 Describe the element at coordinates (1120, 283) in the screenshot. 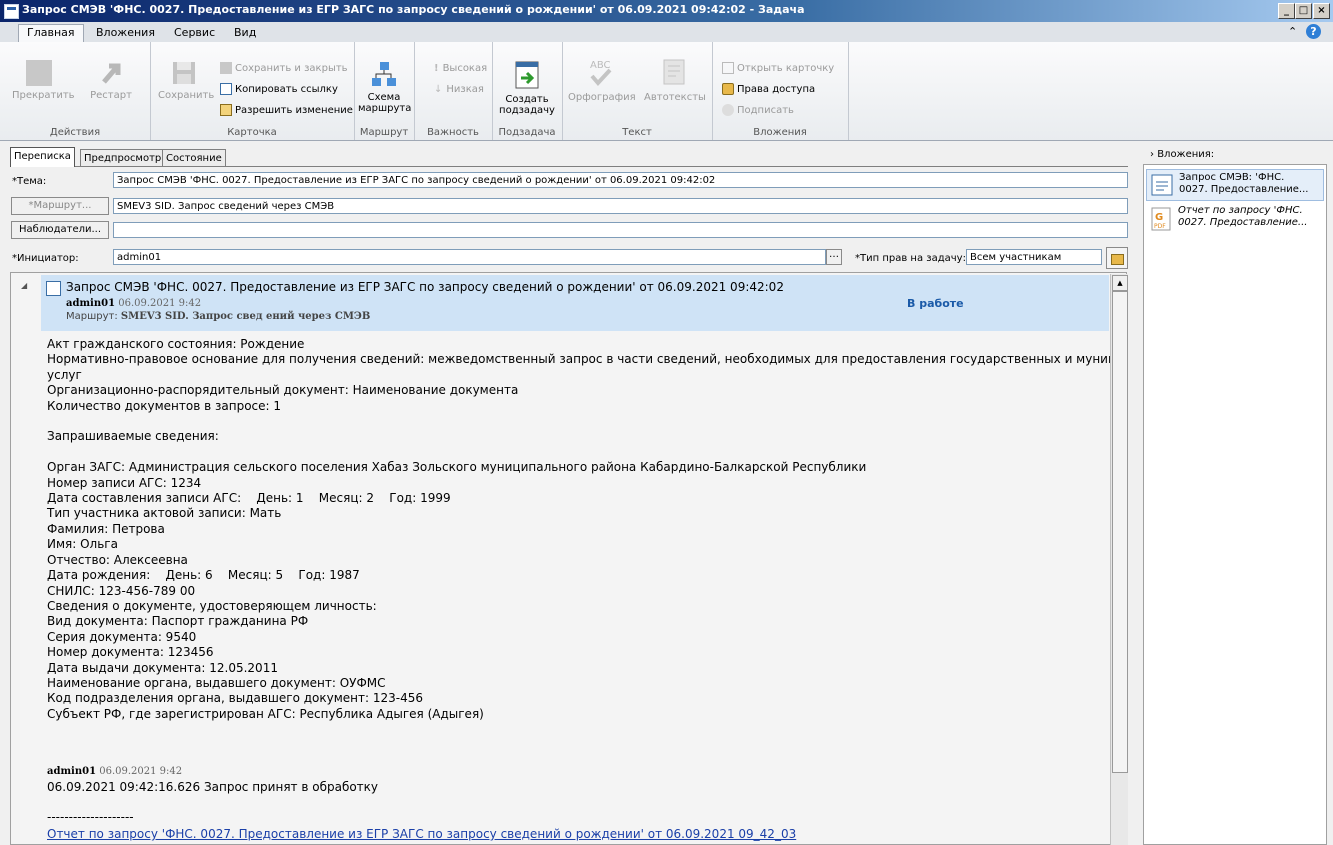

I see `scroll-up-icon: ▲` at that location.